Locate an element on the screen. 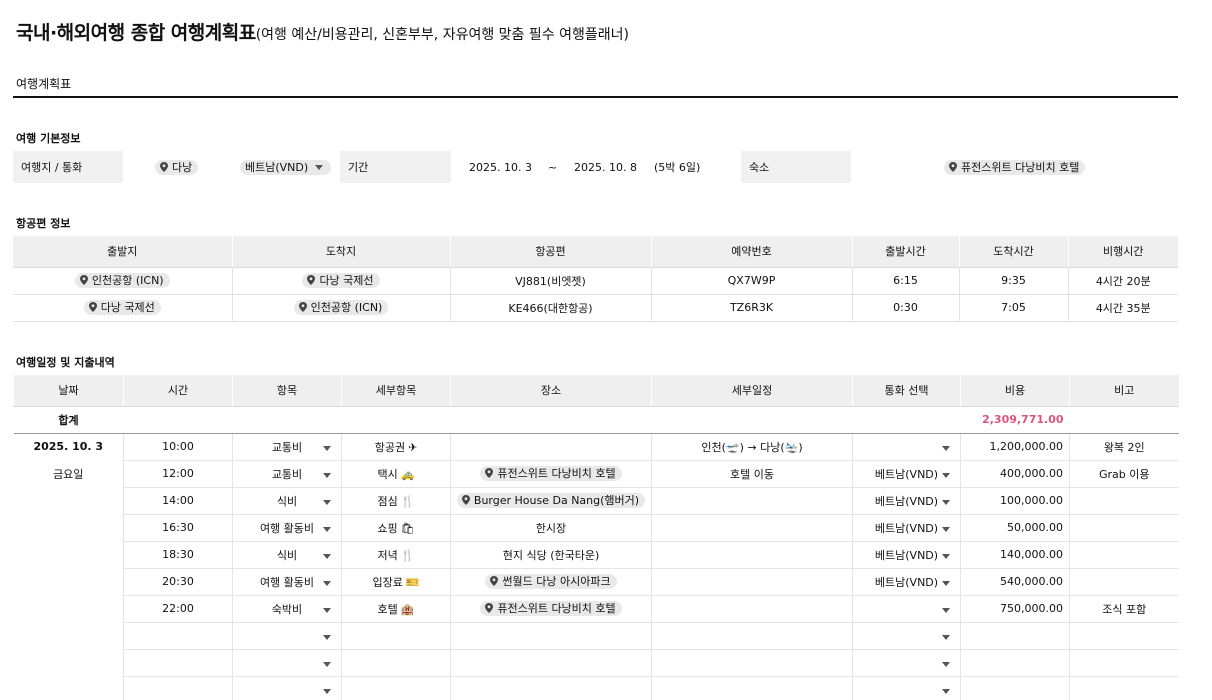 The image size is (1212, 700). flight-from: 인천공항 (ICN) is located at coordinates (122, 281).